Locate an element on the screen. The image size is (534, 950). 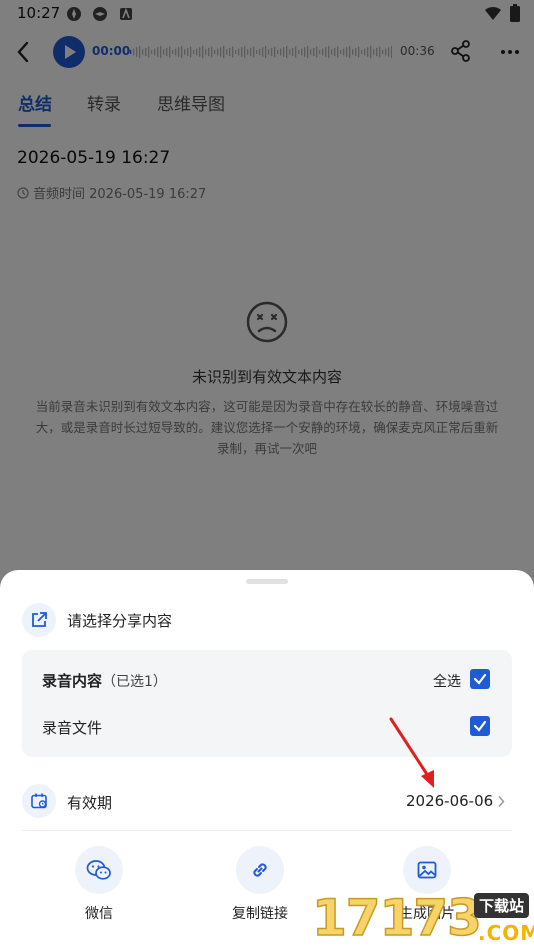
content-section-title-group: 录音内容（已选1） is located at coordinates (104, 680).